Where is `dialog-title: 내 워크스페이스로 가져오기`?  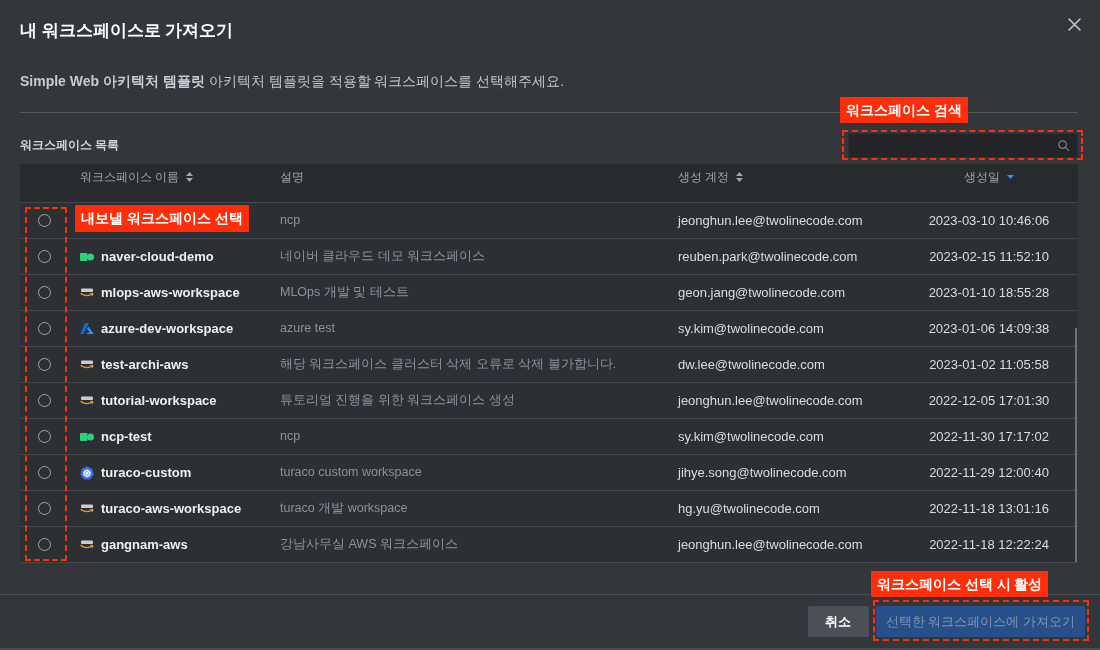
dialog-title: 내 워크스페이스로 가져오기 is located at coordinates (127, 31).